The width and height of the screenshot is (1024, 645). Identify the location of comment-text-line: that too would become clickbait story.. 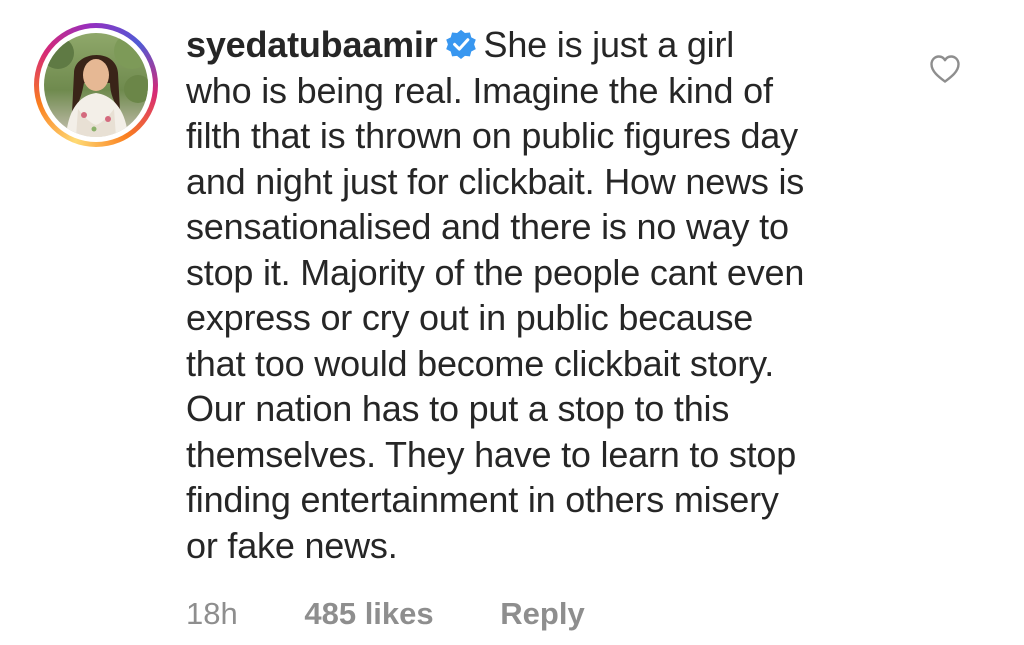
(480, 363).